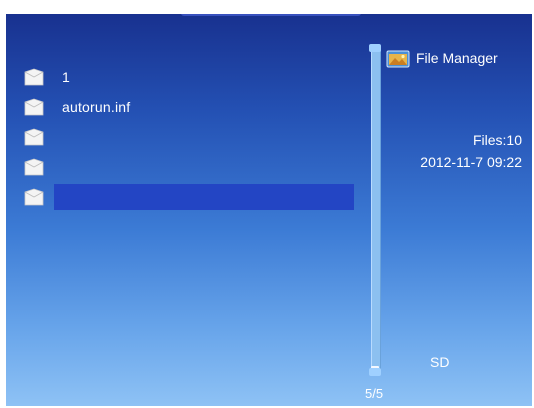 The height and width of the screenshot is (408, 534). Describe the element at coordinates (188, 77) in the screenshot. I see `file-row-0: 1` at that location.